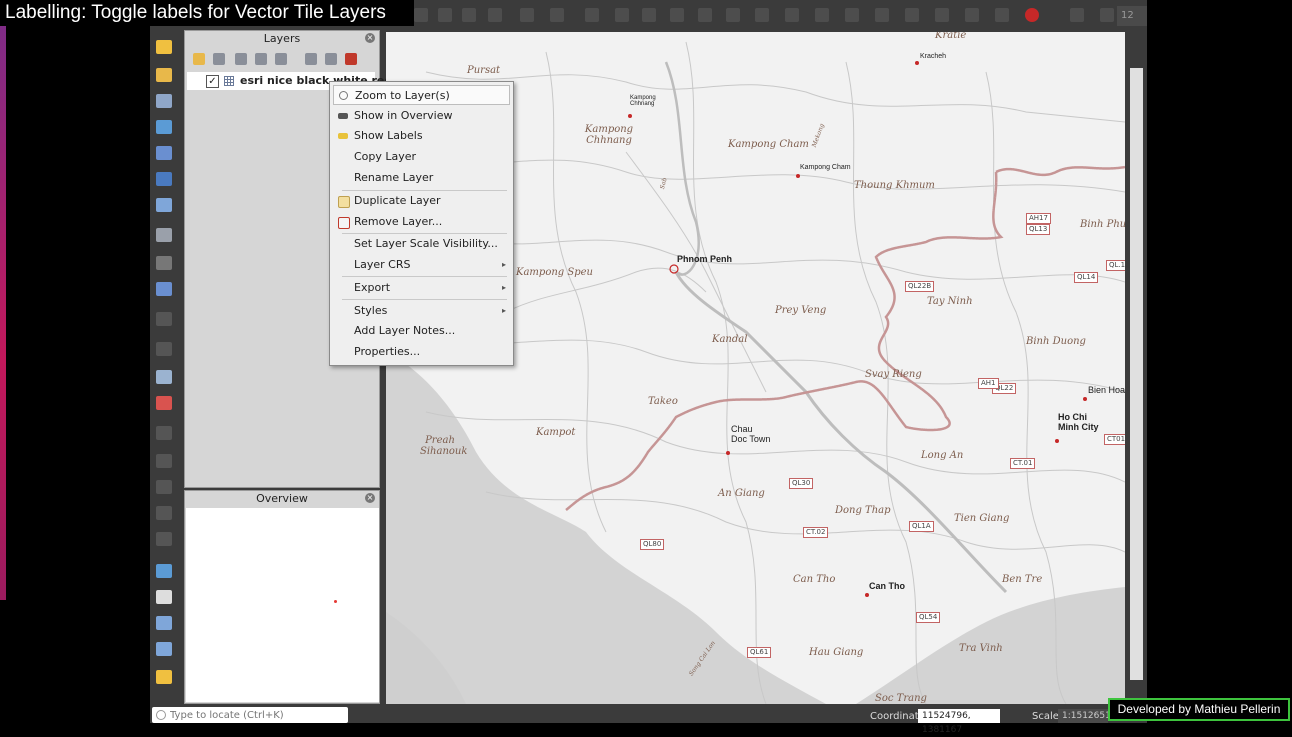 The image size is (1292, 737). I want to click on menu-item-layer-crs: Layer CRS ▸, so click(421, 265).